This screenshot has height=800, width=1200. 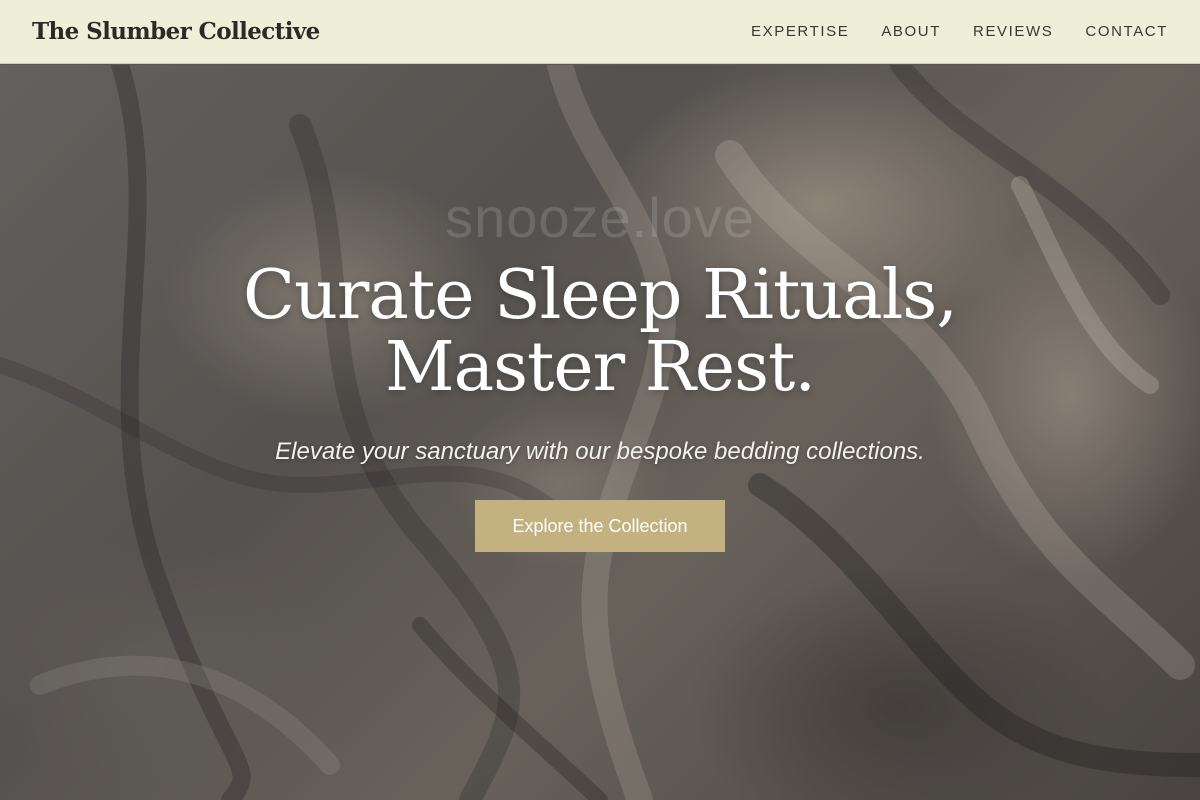 I want to click on nav-link-expertise: EXPERTISE, so click(x=800, y=31).